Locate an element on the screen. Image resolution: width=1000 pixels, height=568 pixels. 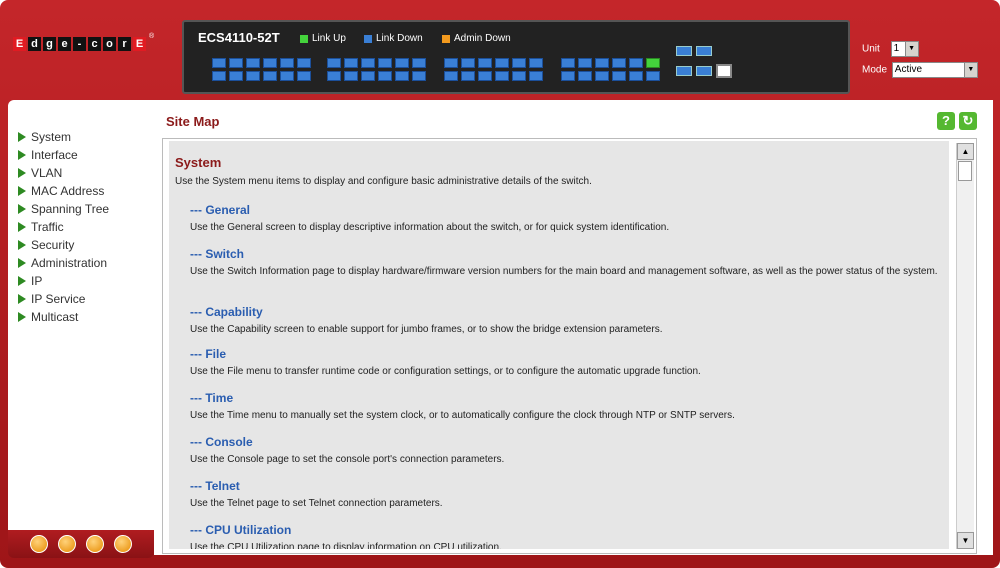
entry-link-telnet: --- Telnet is located at coordinates (567, 486).